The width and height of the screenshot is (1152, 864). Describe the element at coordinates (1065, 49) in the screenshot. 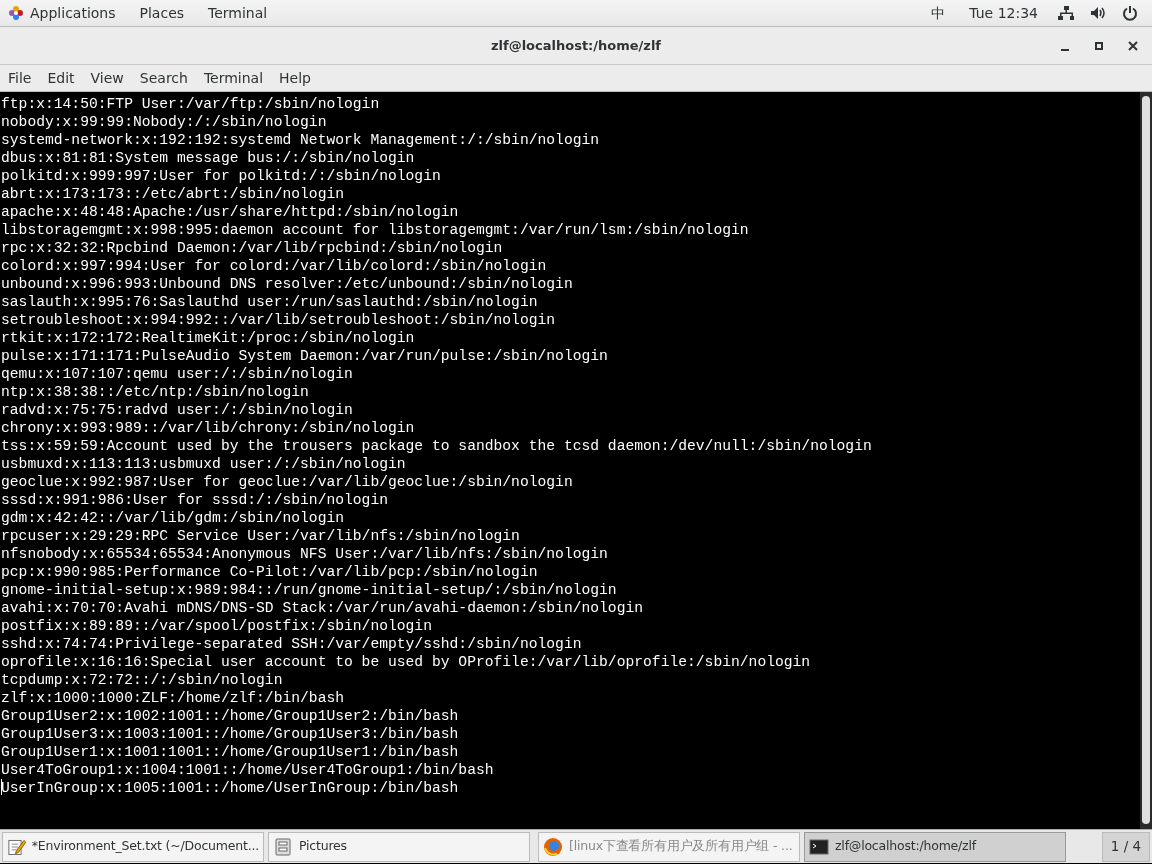

I see `minimize-icon` at that location.